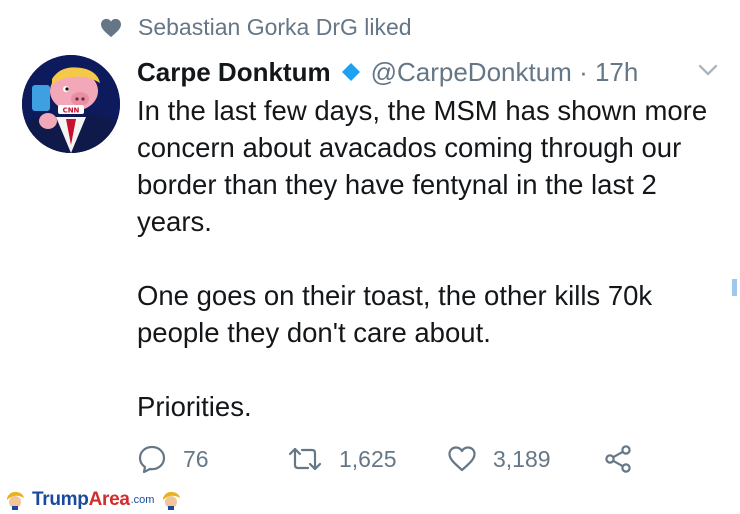 The image size is (740, 514). Describe the element at coordinates (462, 459) in the screenshot. I see `heart-outline-icon` at that location.